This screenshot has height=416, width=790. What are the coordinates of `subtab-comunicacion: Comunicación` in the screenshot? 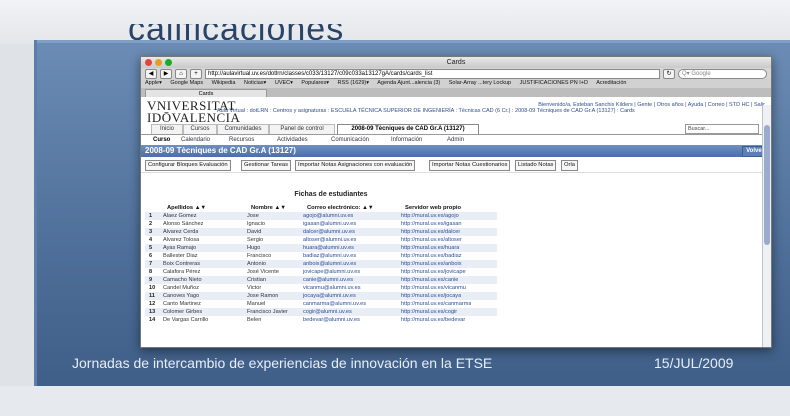 It's located at (350, 140).